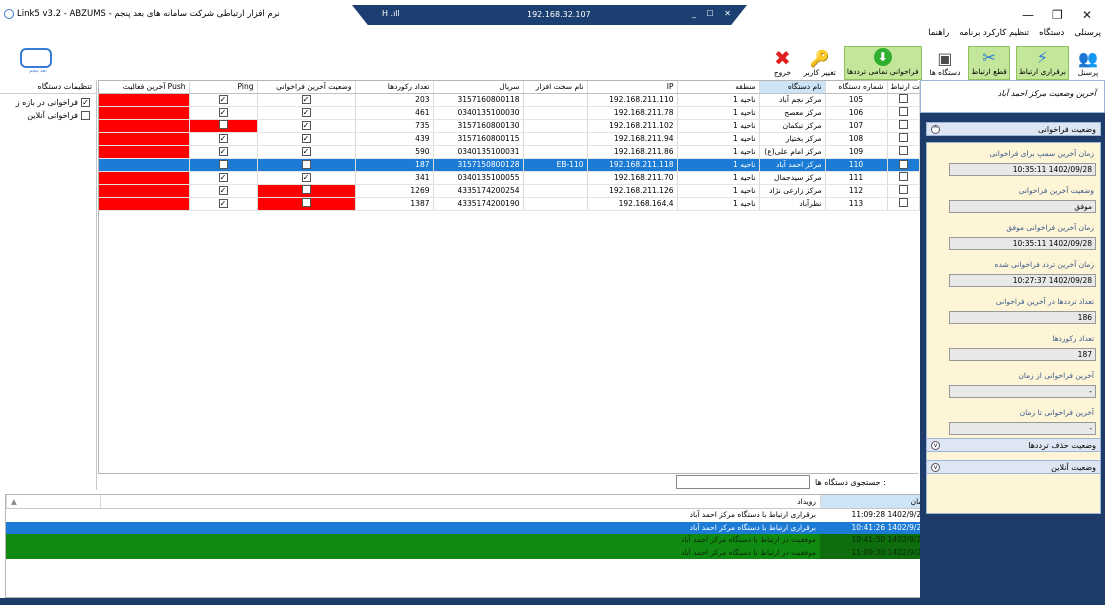  What do you see at coordinates (1022, 206) in the screenshot?
I see `status-field-value: موفق` at bounding box center [1022, 206].